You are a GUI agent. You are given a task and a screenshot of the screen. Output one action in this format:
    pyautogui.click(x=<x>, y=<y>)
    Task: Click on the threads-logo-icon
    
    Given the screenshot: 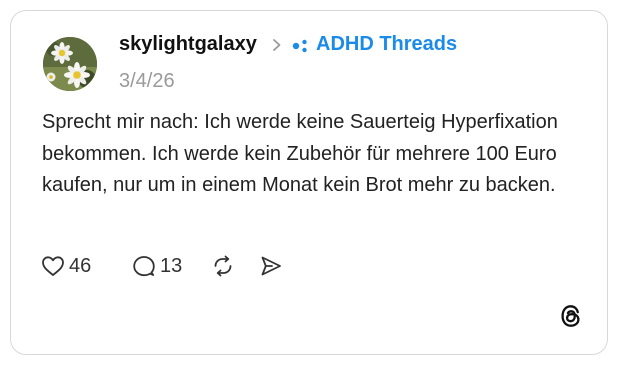 What is the action you would take?
    pyautogui.click(x=570, y=316)
    